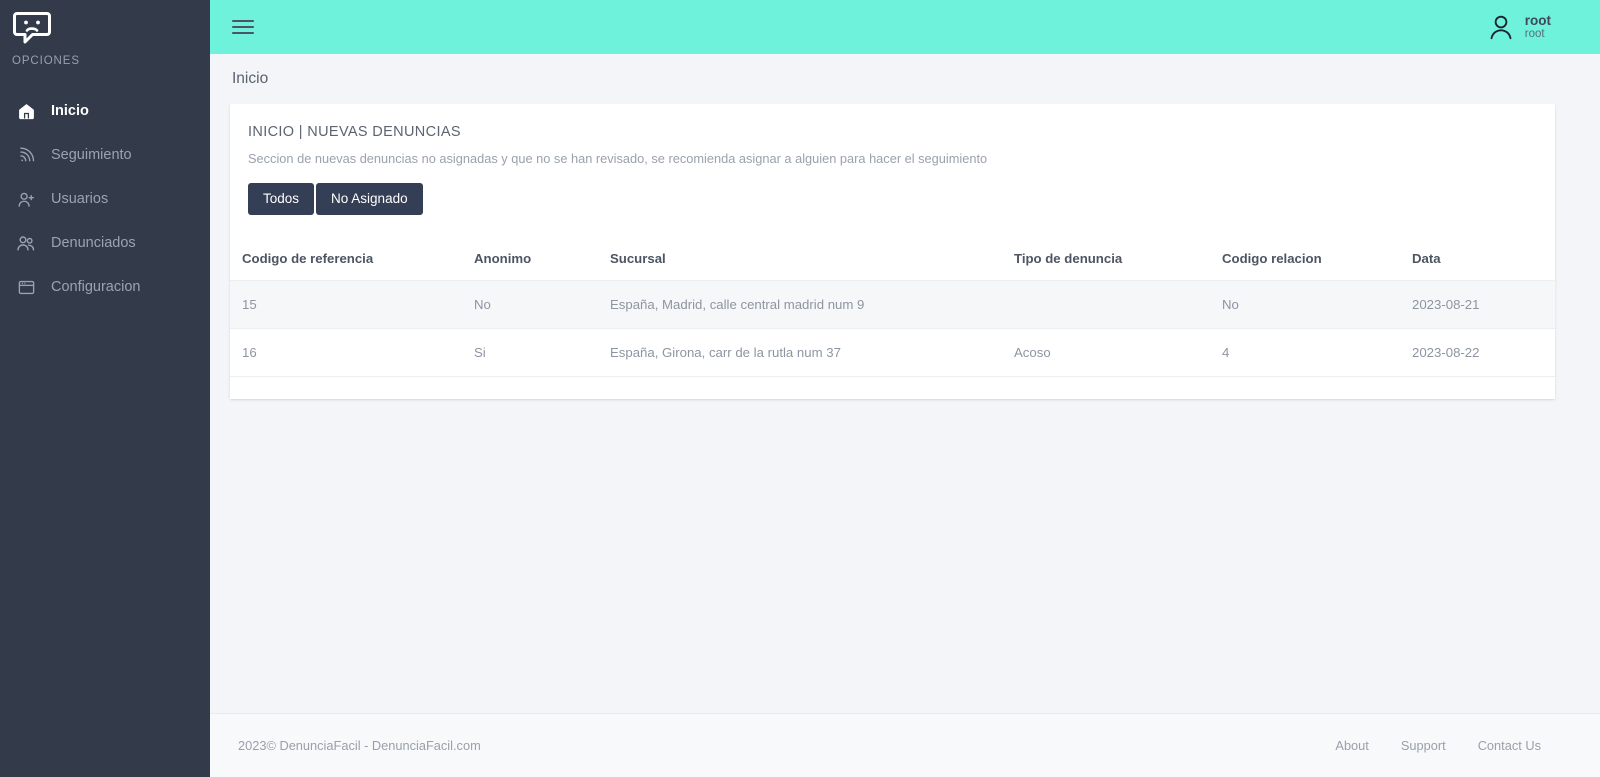 The height and width of the screenshot is (777, 1600). What do you see at coordinates (530, 353) in the screenshot?
I see `cell-anonimo: Si` at bounding box center [530, 353].